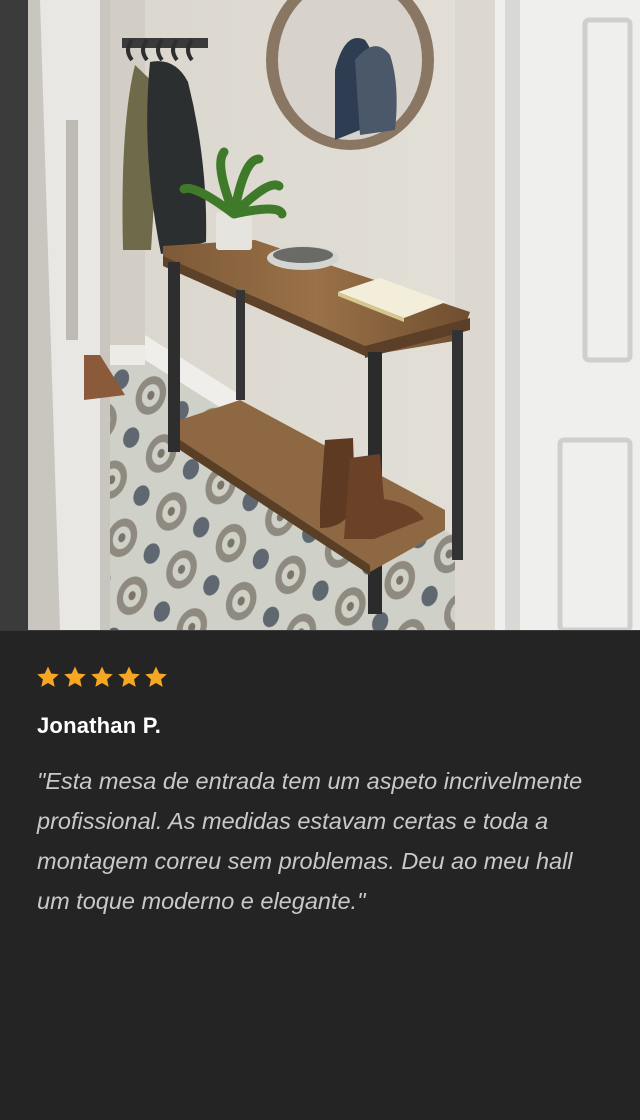 This screenshot has height=1120, width=640. I want to click on star-rating, so click(102, 677).